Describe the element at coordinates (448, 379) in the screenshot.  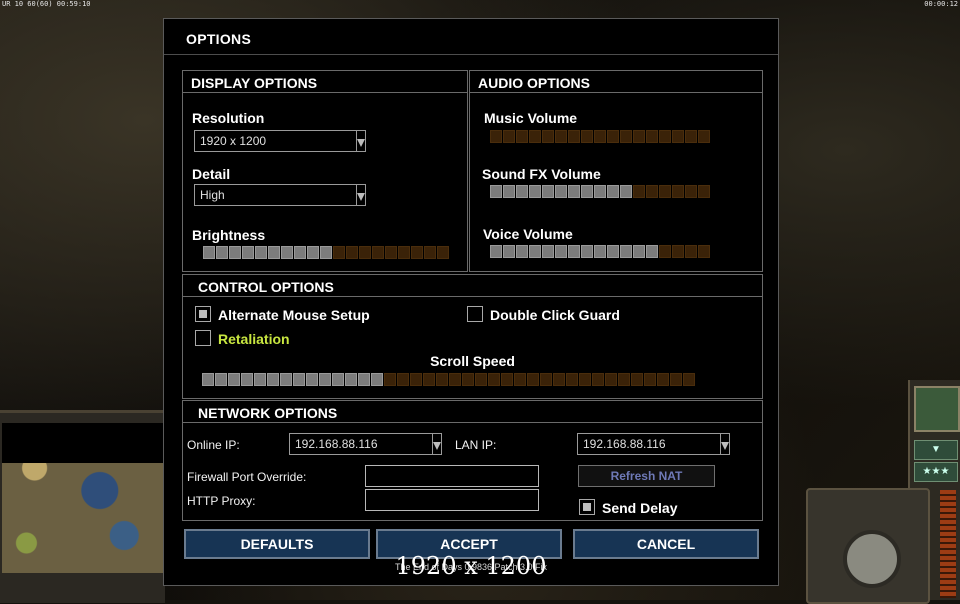
I see `scroll-speed-slider` at that location.